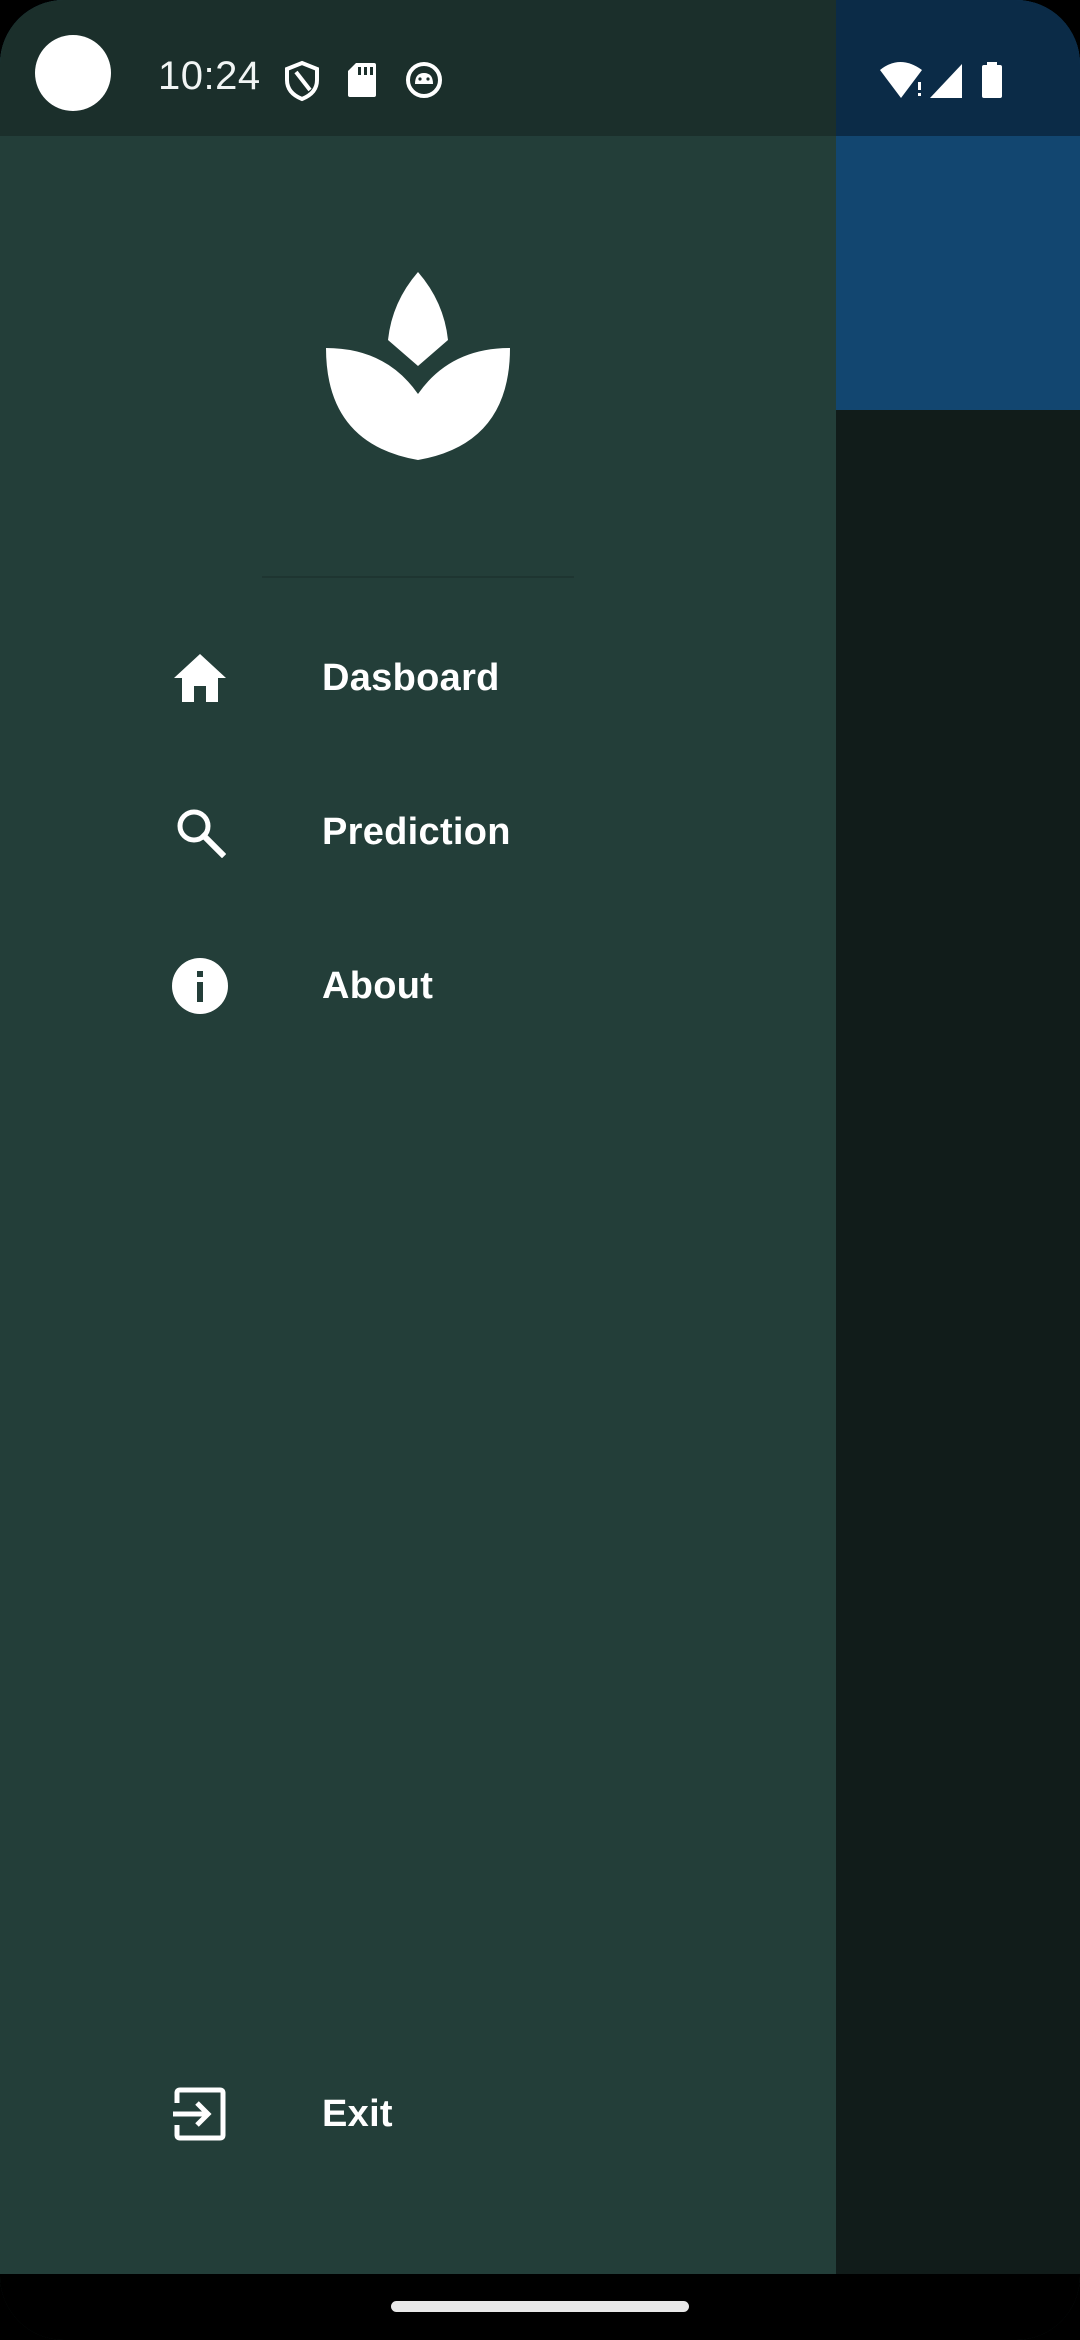  What do you see at coordinates (200, 2114) in the screenshot?
I see `exit-icon` at bounding box center [200, 2114].